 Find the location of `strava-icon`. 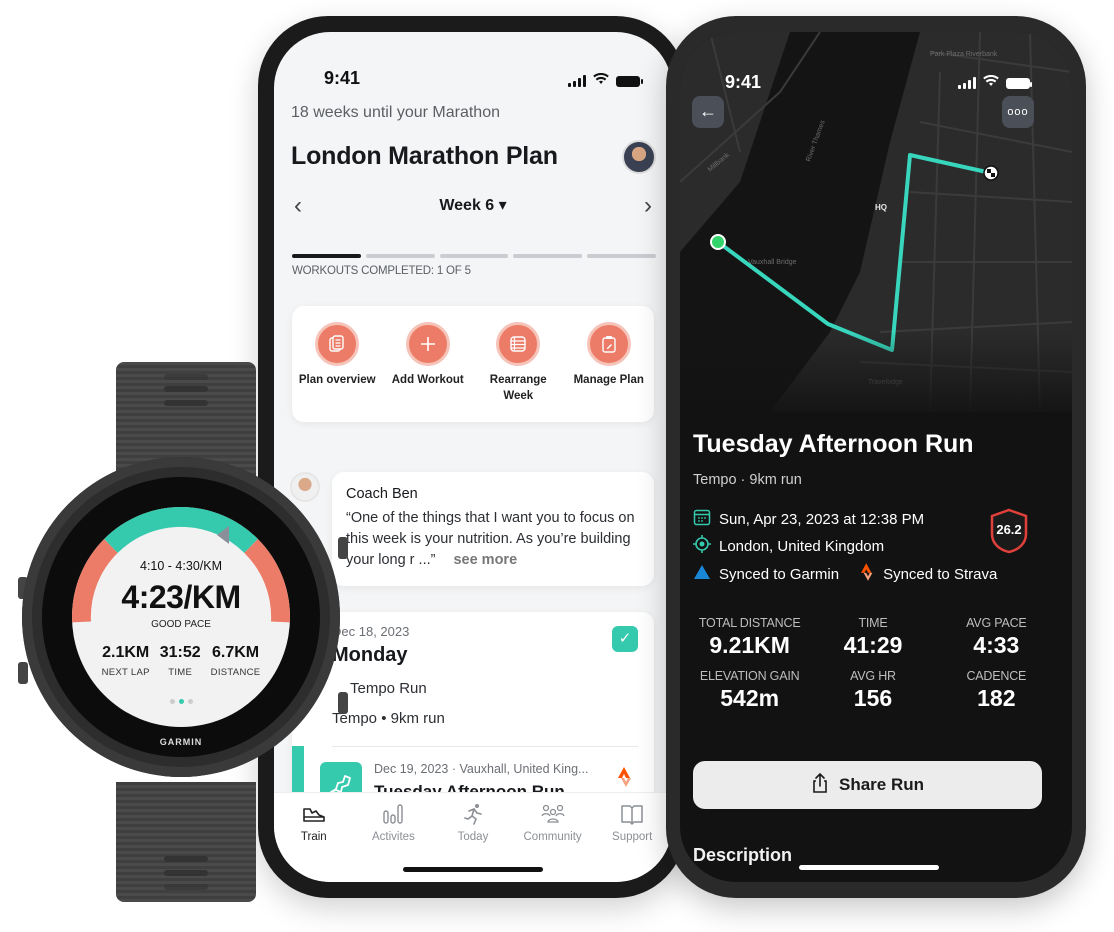

strava-icon is located at coordinates (868, 574).